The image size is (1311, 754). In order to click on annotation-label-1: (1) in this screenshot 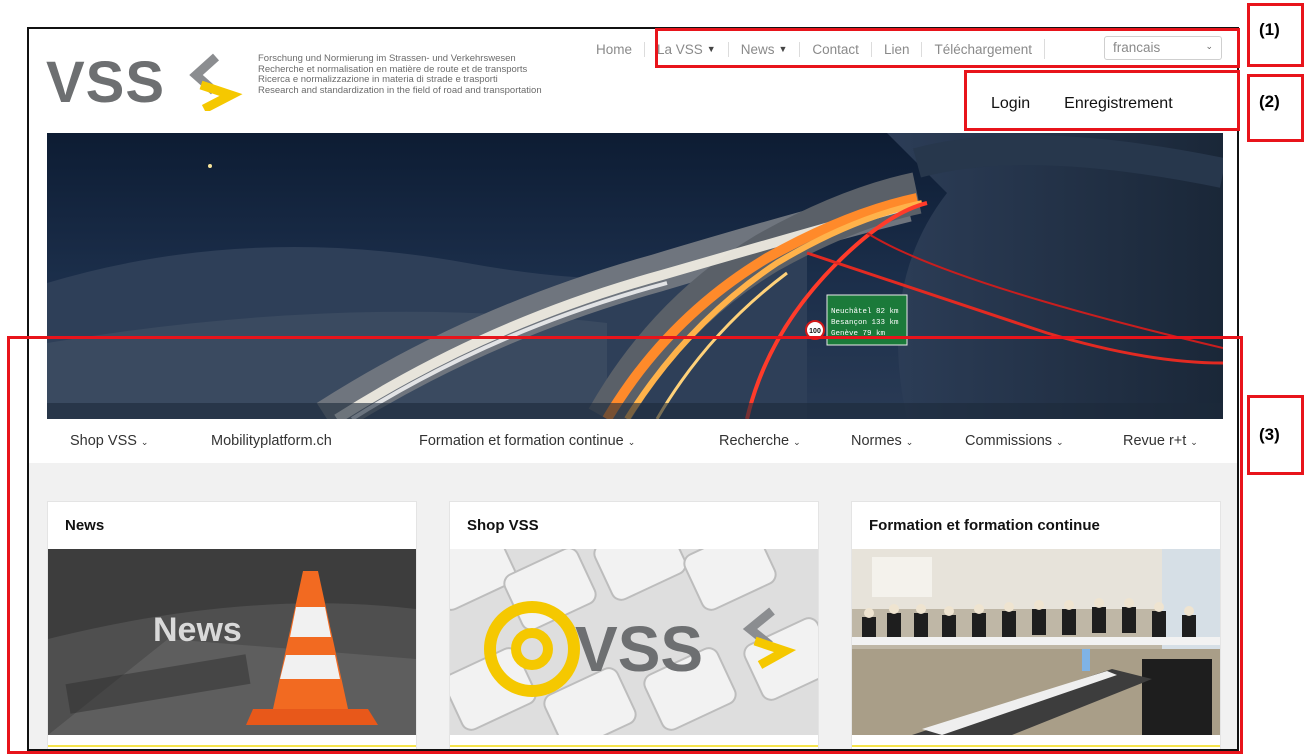, I will do `click(1269, 29)`.